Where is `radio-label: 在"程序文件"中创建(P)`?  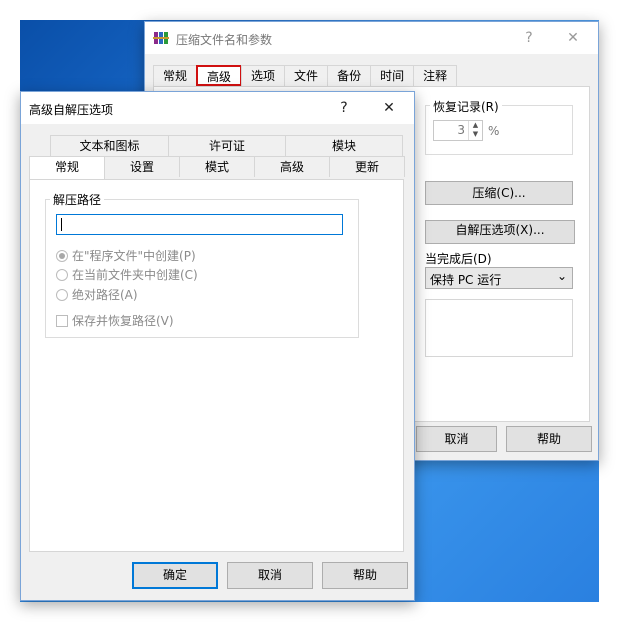 radio-label: 在"程序文件"中创建(P) is located at coordinates (134, 256).